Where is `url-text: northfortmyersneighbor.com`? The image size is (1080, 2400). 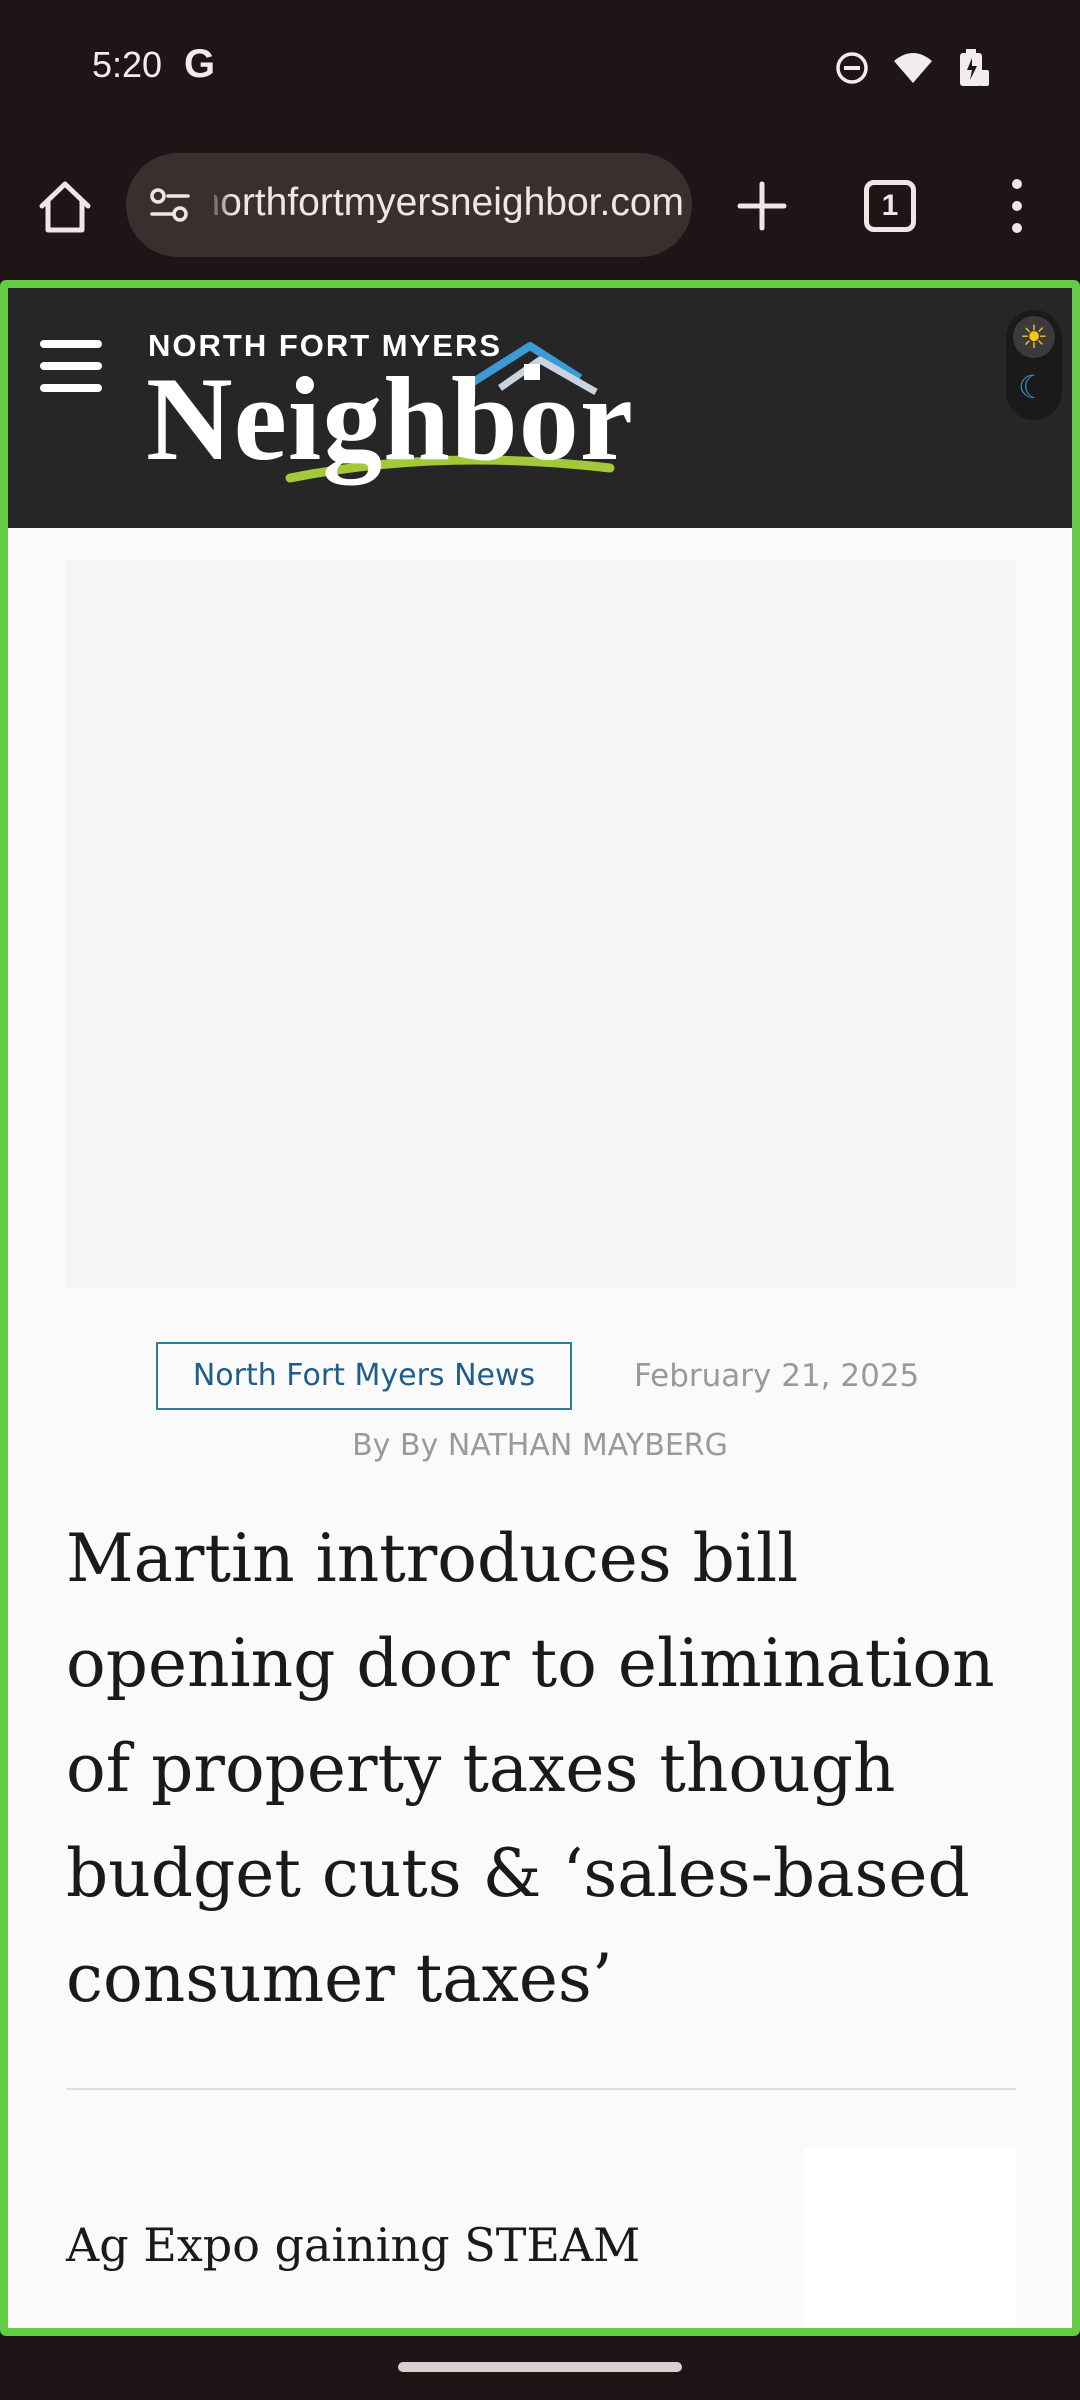 url-text: northfortmyersneighbor.com is located at coordinates (449, 203).